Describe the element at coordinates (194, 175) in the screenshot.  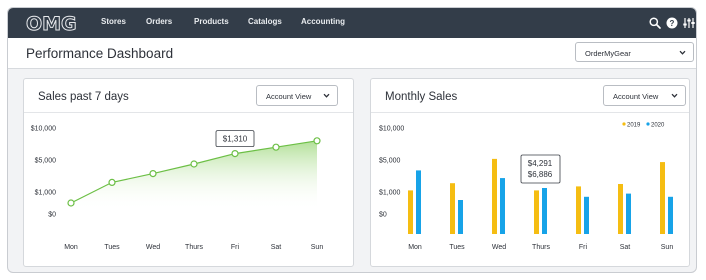
I see `sales-area-fill` at that location.